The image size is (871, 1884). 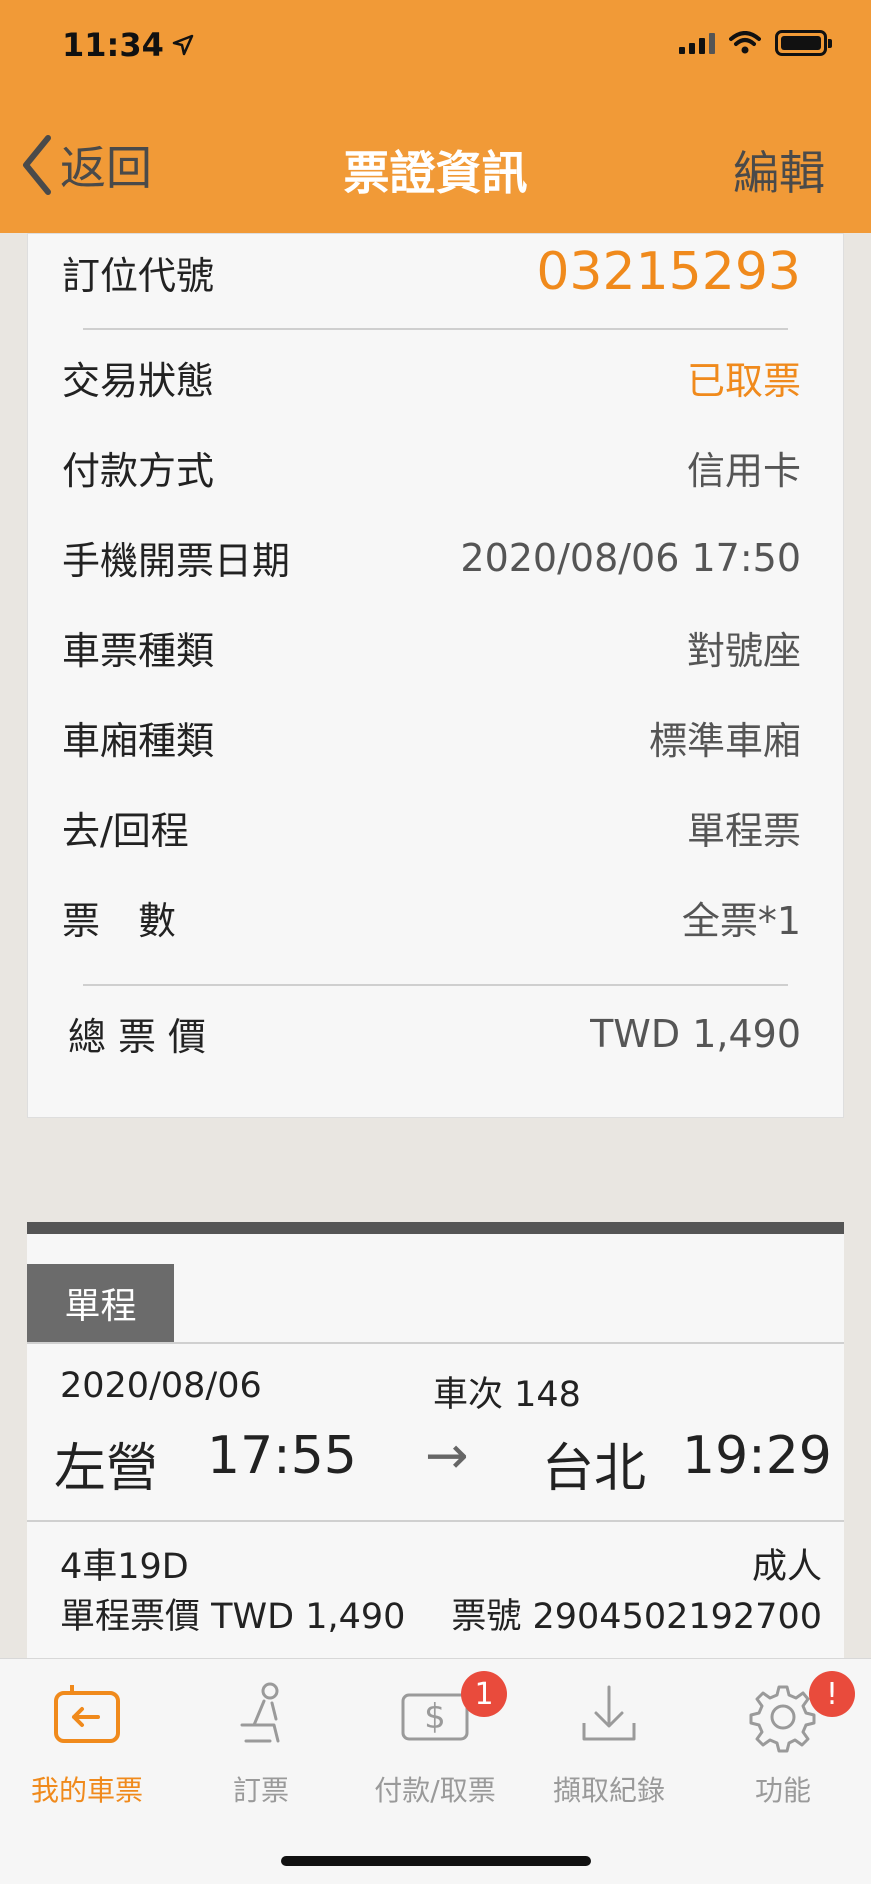 What do you see at coordinates (143, 1037) in the screenshot?
I see `total-price-label: 總票價` at bounding box center [143, 1037].